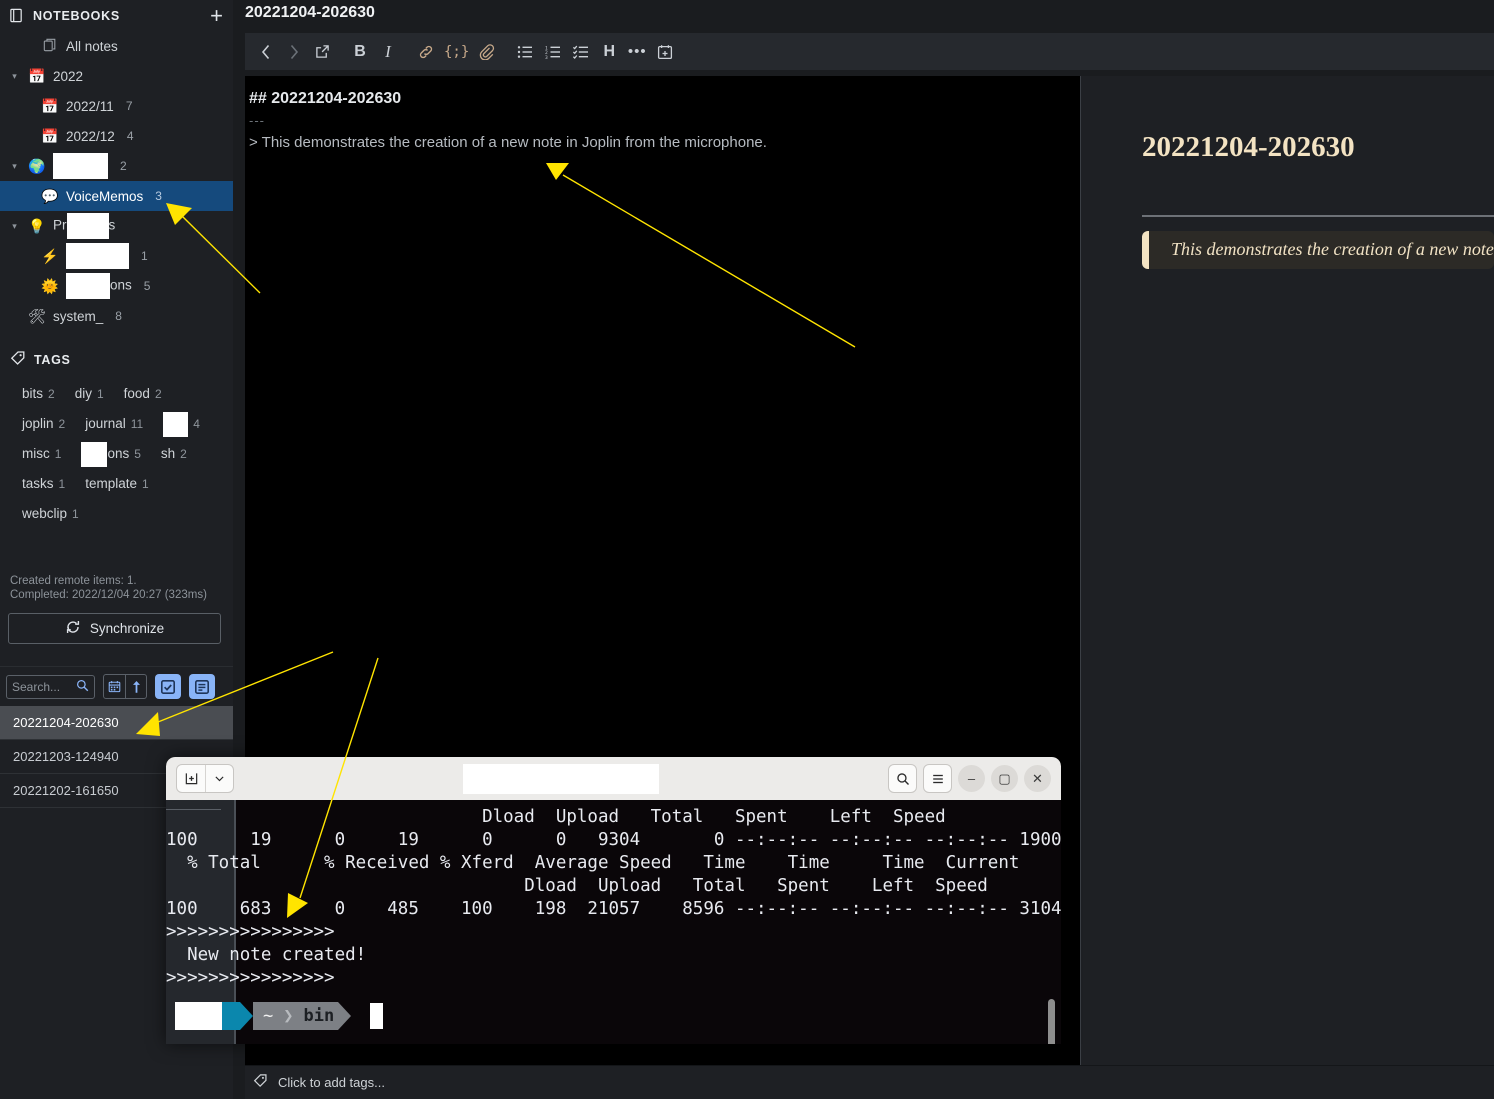 The height and width of the screenshot is (1099, 1494). What do you see at coordinates (43, 484) in the screenshot?
I see `tag-item-9: tasks 1` at bounding box center [43, 484].